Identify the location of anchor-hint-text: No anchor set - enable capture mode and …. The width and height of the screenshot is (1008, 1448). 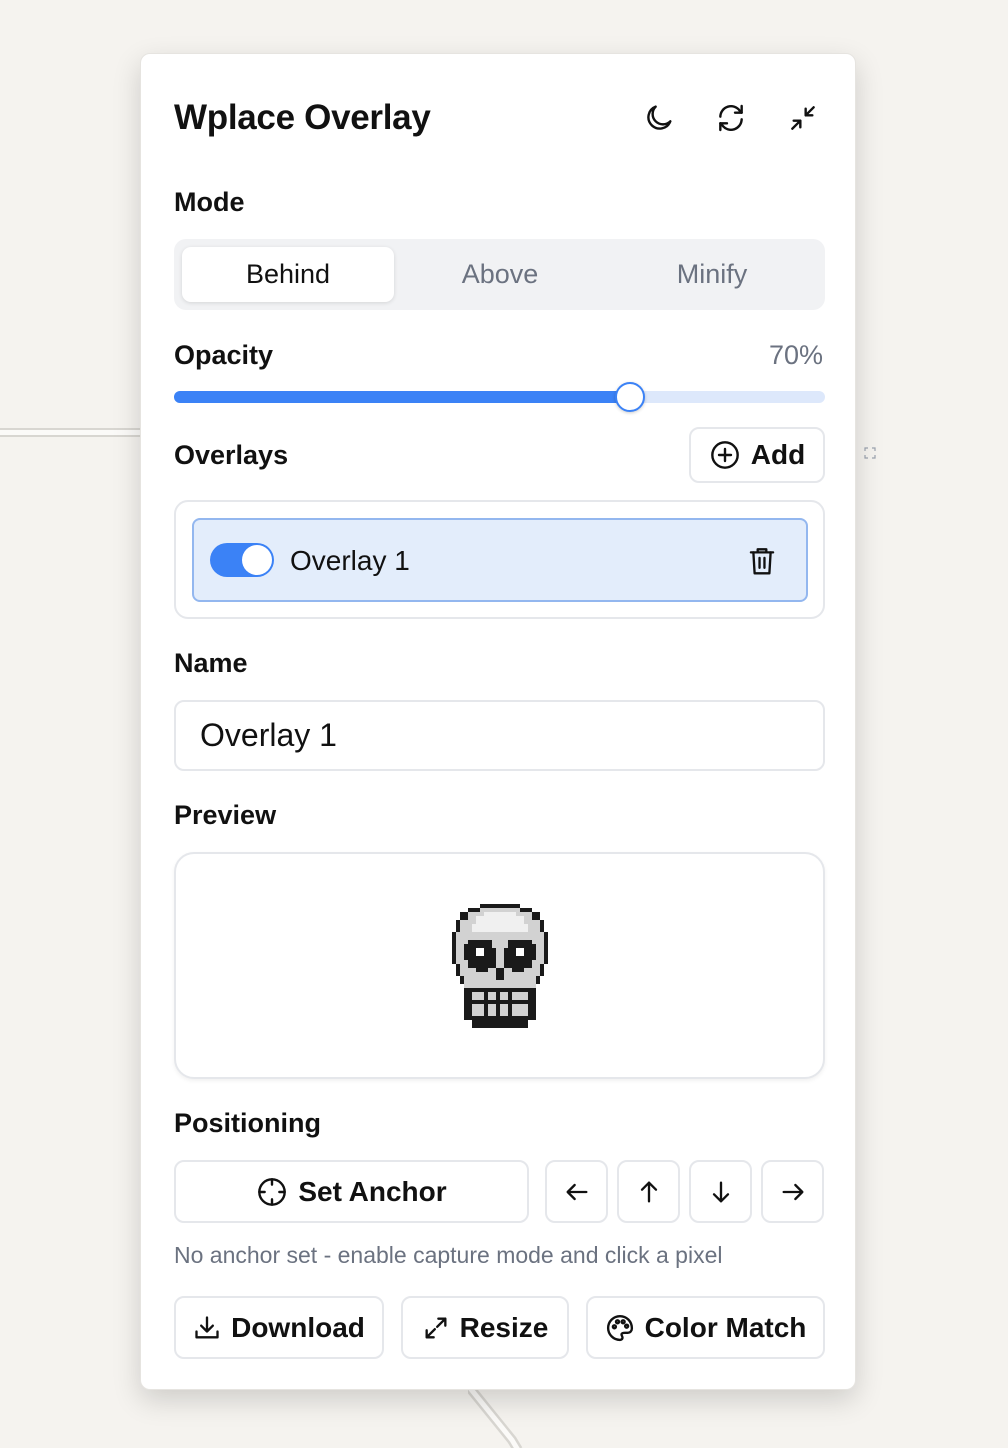
(448, 1255).